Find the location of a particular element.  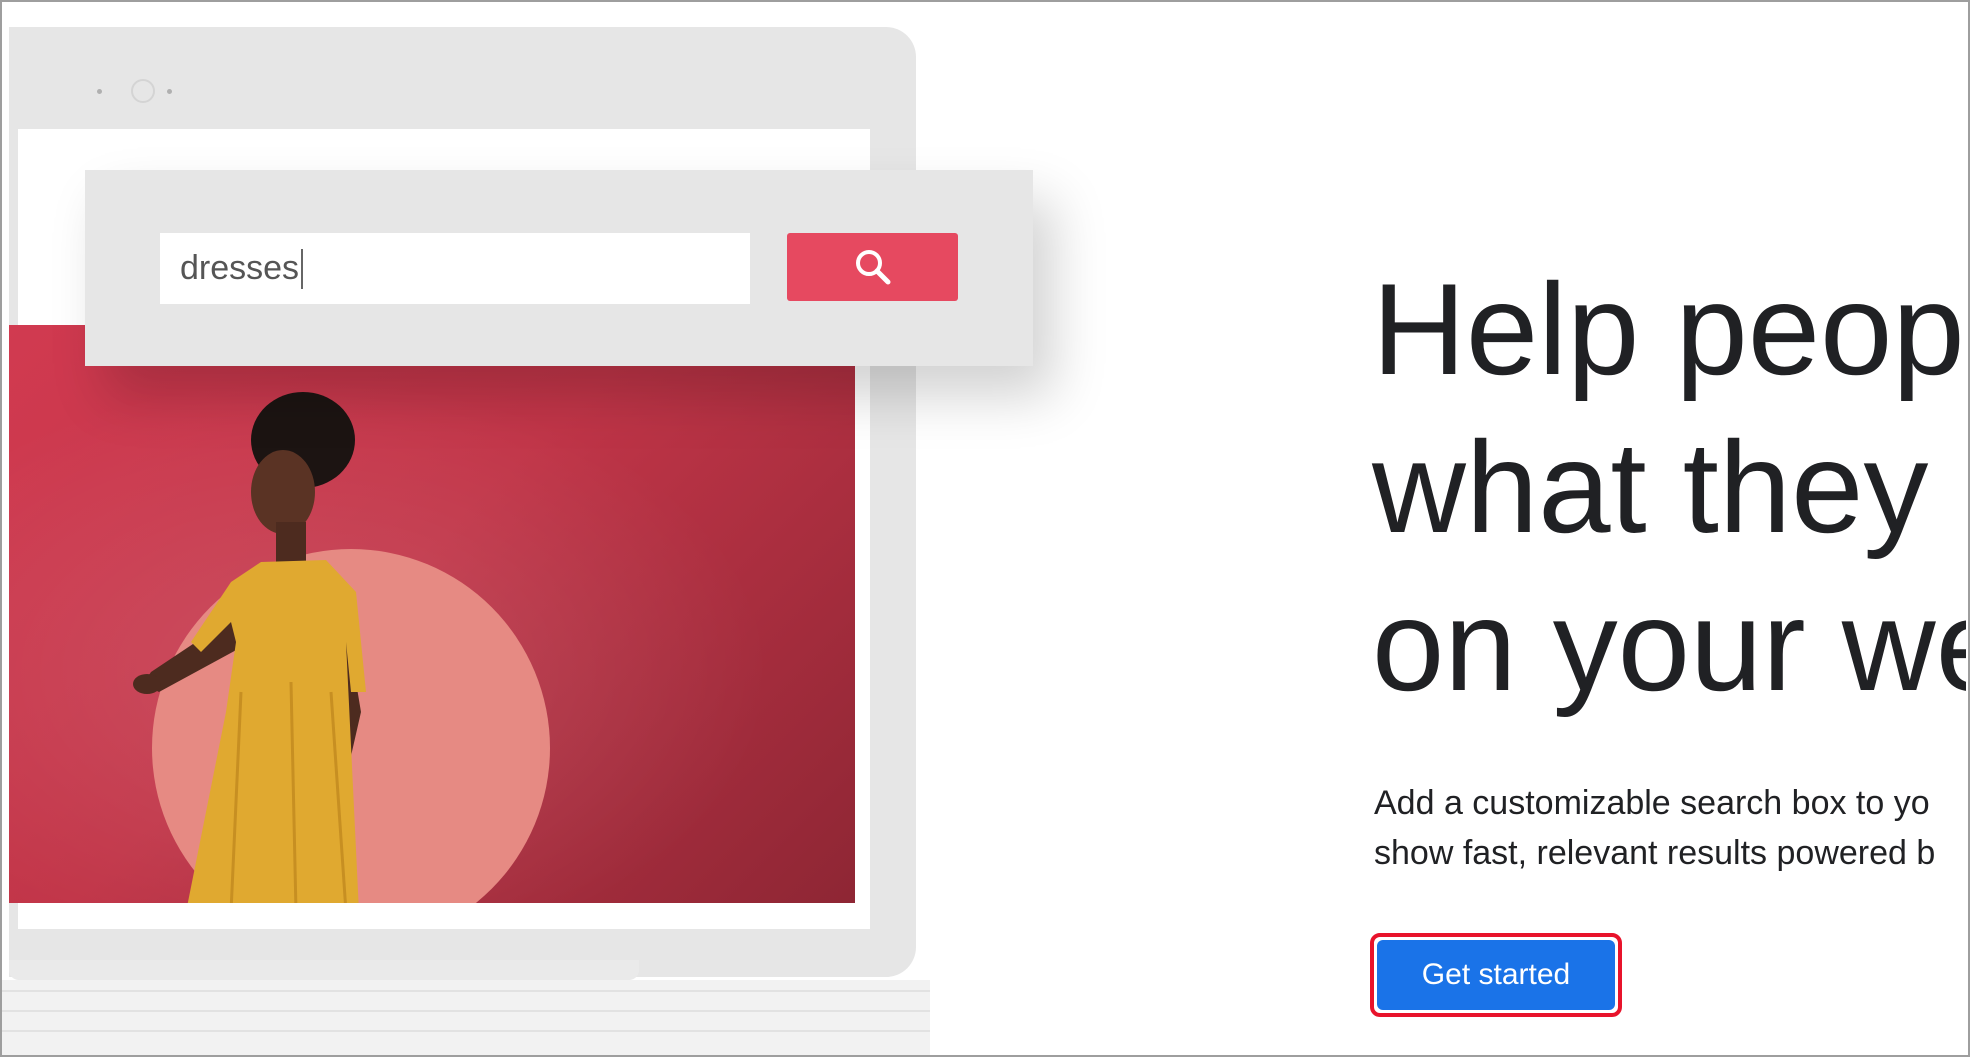

headline-line: what they is located at coordinates (1650, 487).